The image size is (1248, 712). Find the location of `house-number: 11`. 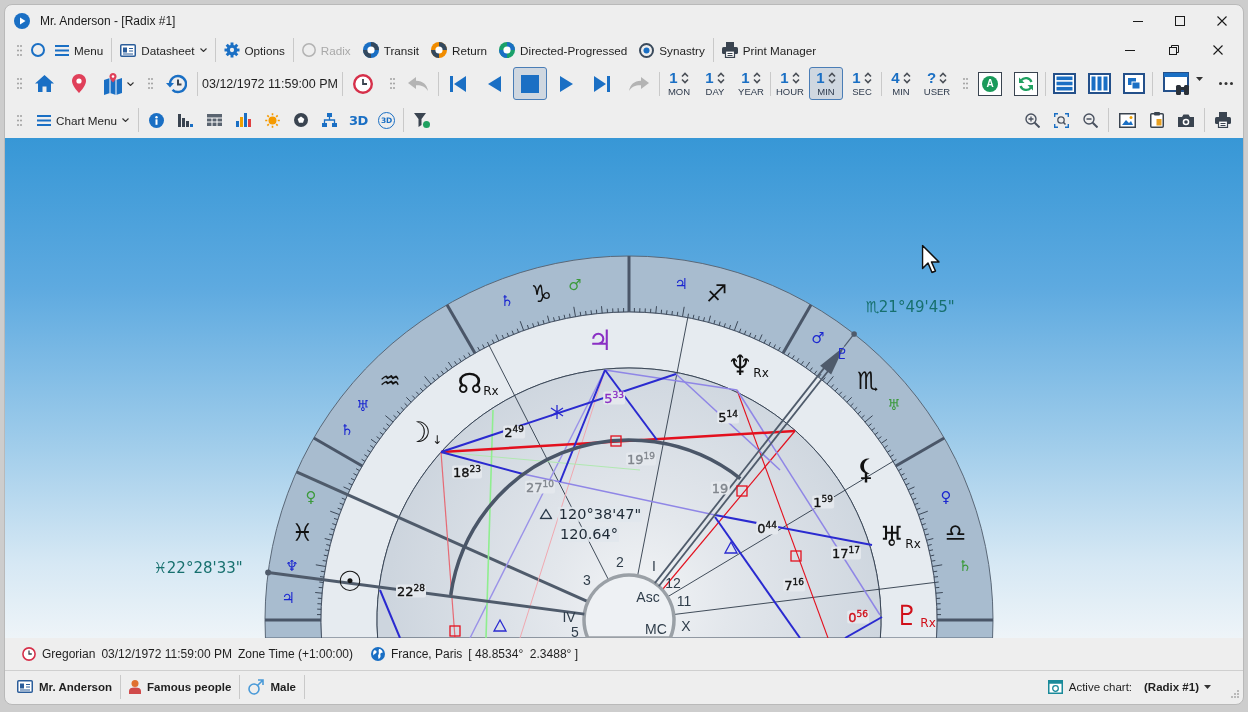

house-number: 11 is located at coordinates (684, 601).